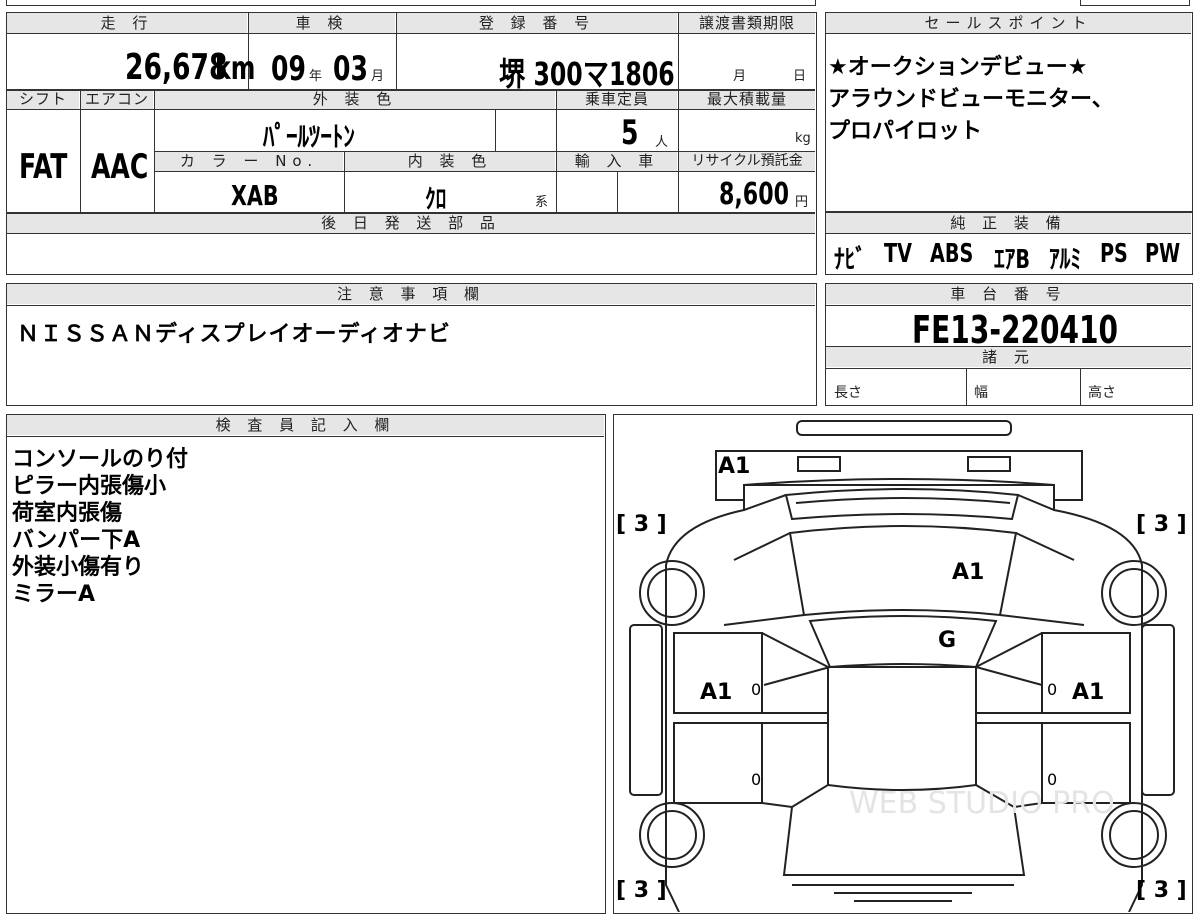  I want to click on shift-value: FAT, so click(43, 167).